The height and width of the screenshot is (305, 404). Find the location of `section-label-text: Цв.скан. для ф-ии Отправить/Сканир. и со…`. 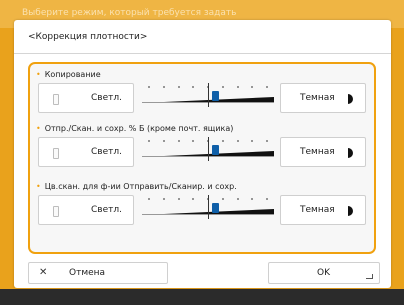

section-label-text: Цв.скан. для ф-ии Отправить/Сканир. и со… is located at coordinates (140, 186).